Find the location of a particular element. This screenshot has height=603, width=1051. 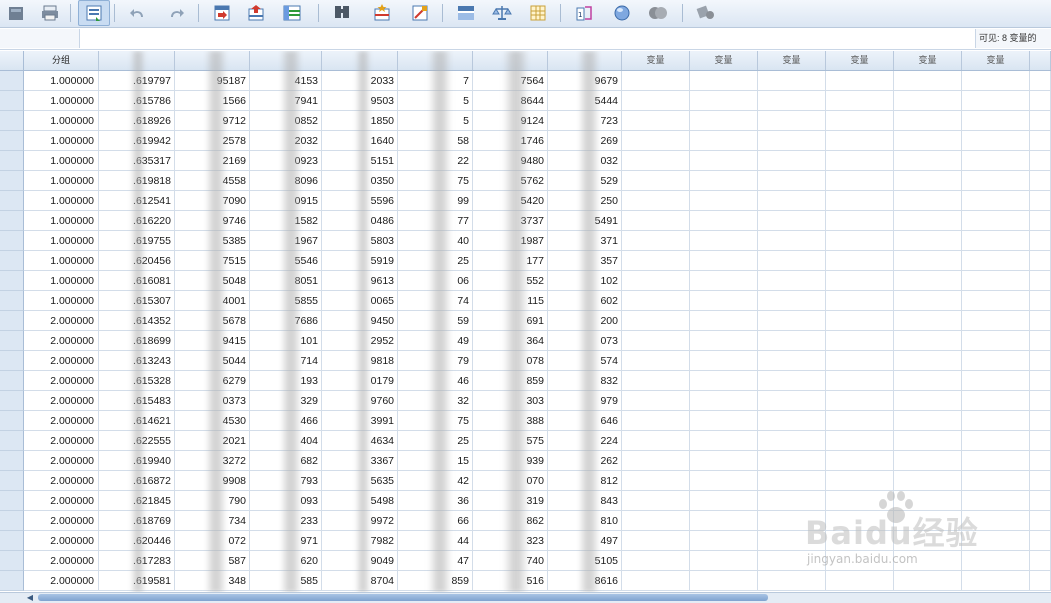

data-cell: 200 is located at coordinates (585, 321).